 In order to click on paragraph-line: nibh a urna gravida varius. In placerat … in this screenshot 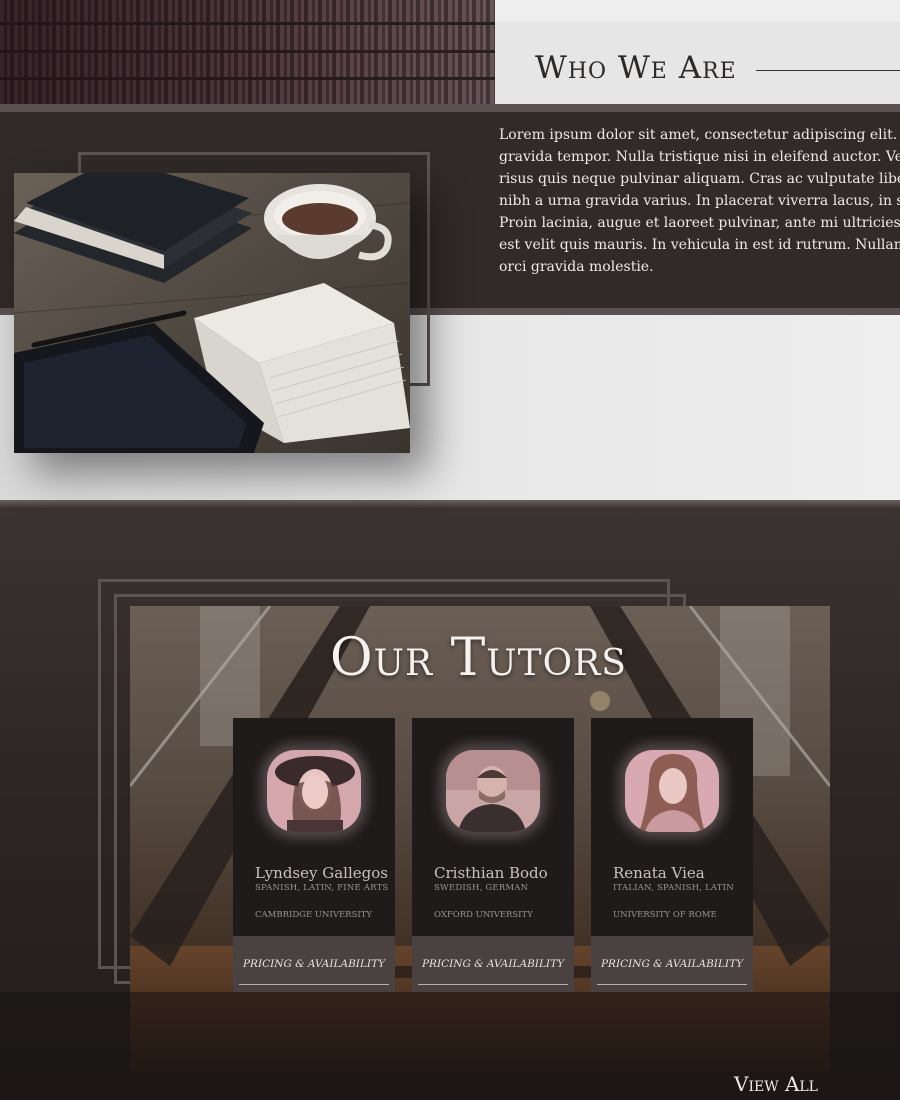, I will do `click(699, 201)`.